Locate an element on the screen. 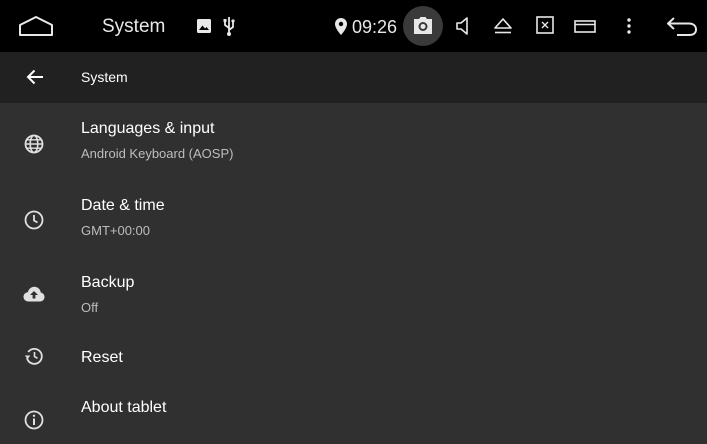  back-arrow-icon is located at coordinates (682, 26).